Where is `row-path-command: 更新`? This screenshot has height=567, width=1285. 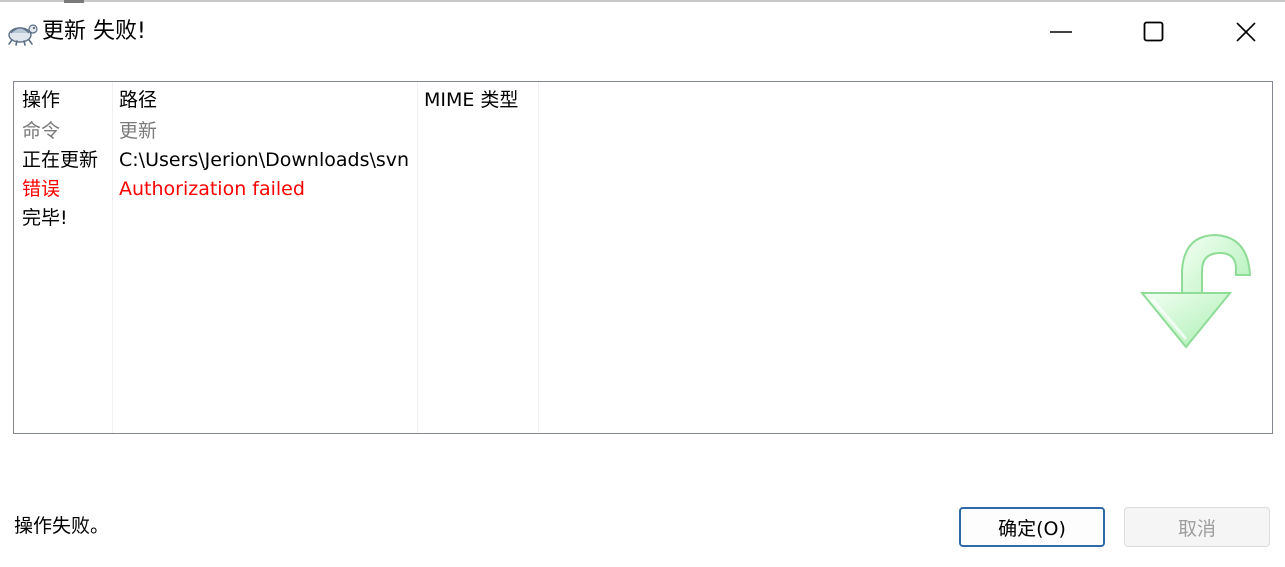
row-path-command: 更新 is located at coordinates (138, 131).